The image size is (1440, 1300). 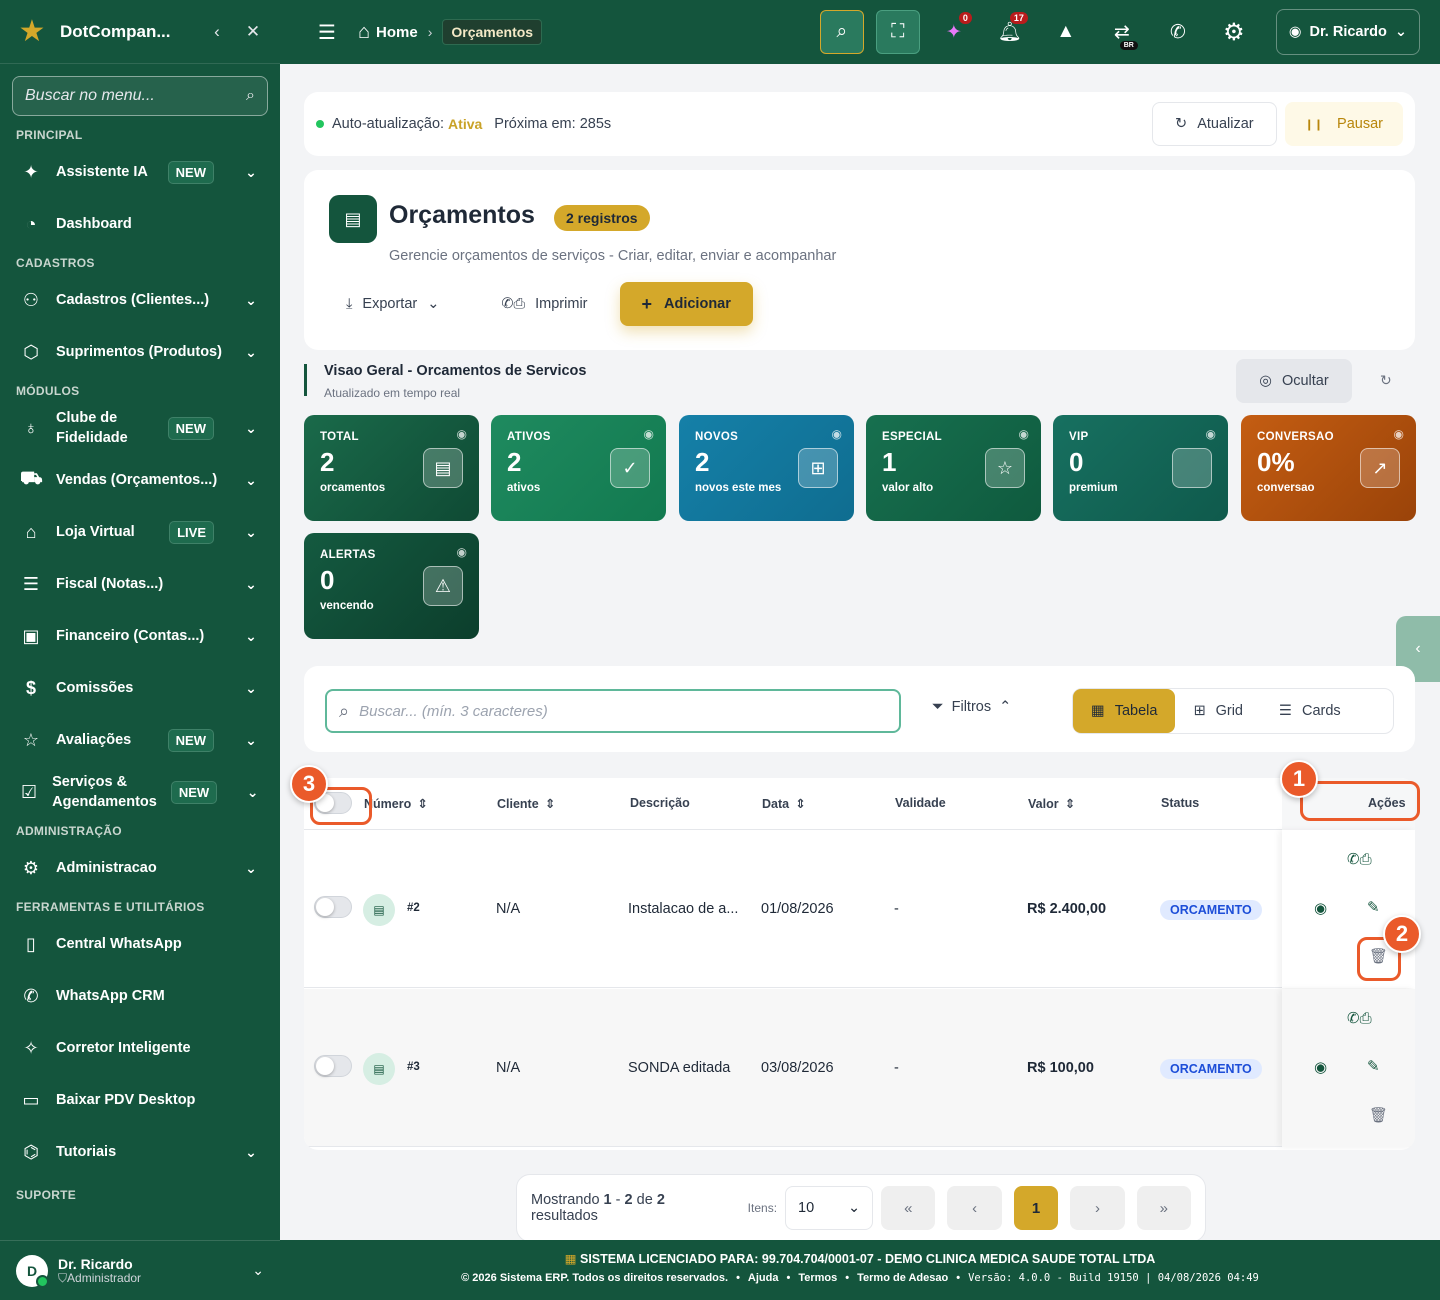 I want to click on stat-card-total: TOTAL 2 orcamentos ◉ ▤, so click(x=391, y=468).